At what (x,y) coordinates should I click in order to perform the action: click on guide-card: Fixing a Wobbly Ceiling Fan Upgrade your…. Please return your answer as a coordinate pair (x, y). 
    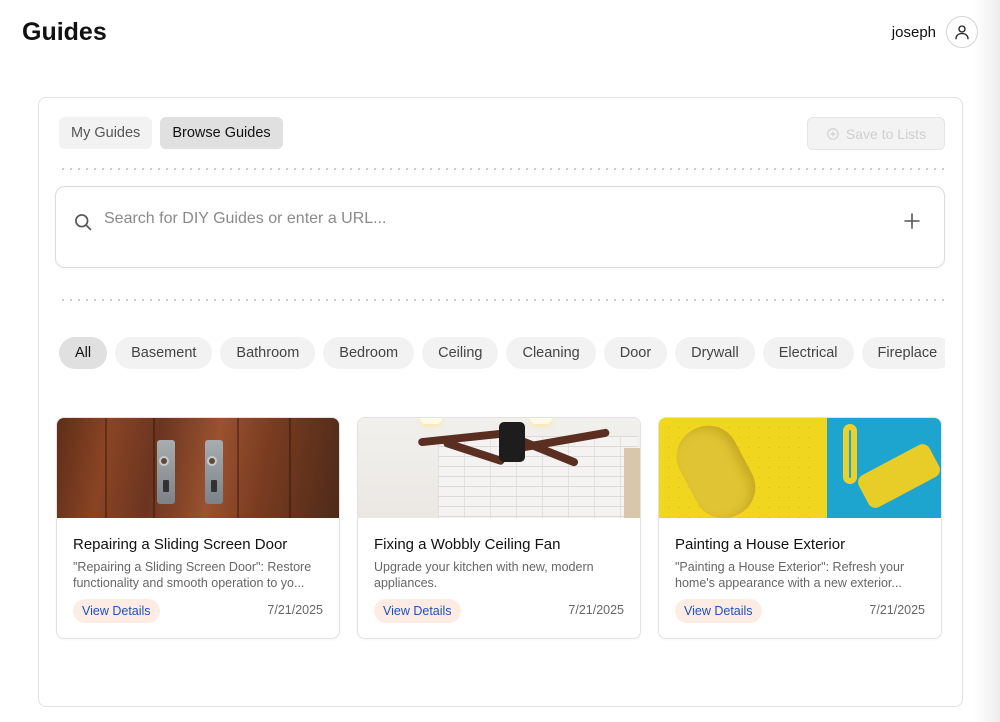
    Looking at the image, I should click on (499, 528).